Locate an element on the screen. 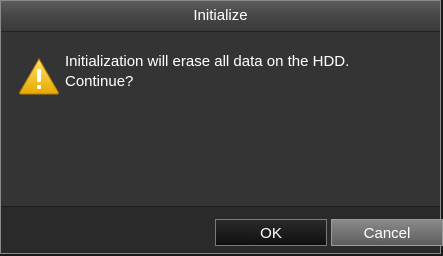 The height and width of the screenshot is (256, 443). dialog-title: Initialize is located at coordinates (220, 16).